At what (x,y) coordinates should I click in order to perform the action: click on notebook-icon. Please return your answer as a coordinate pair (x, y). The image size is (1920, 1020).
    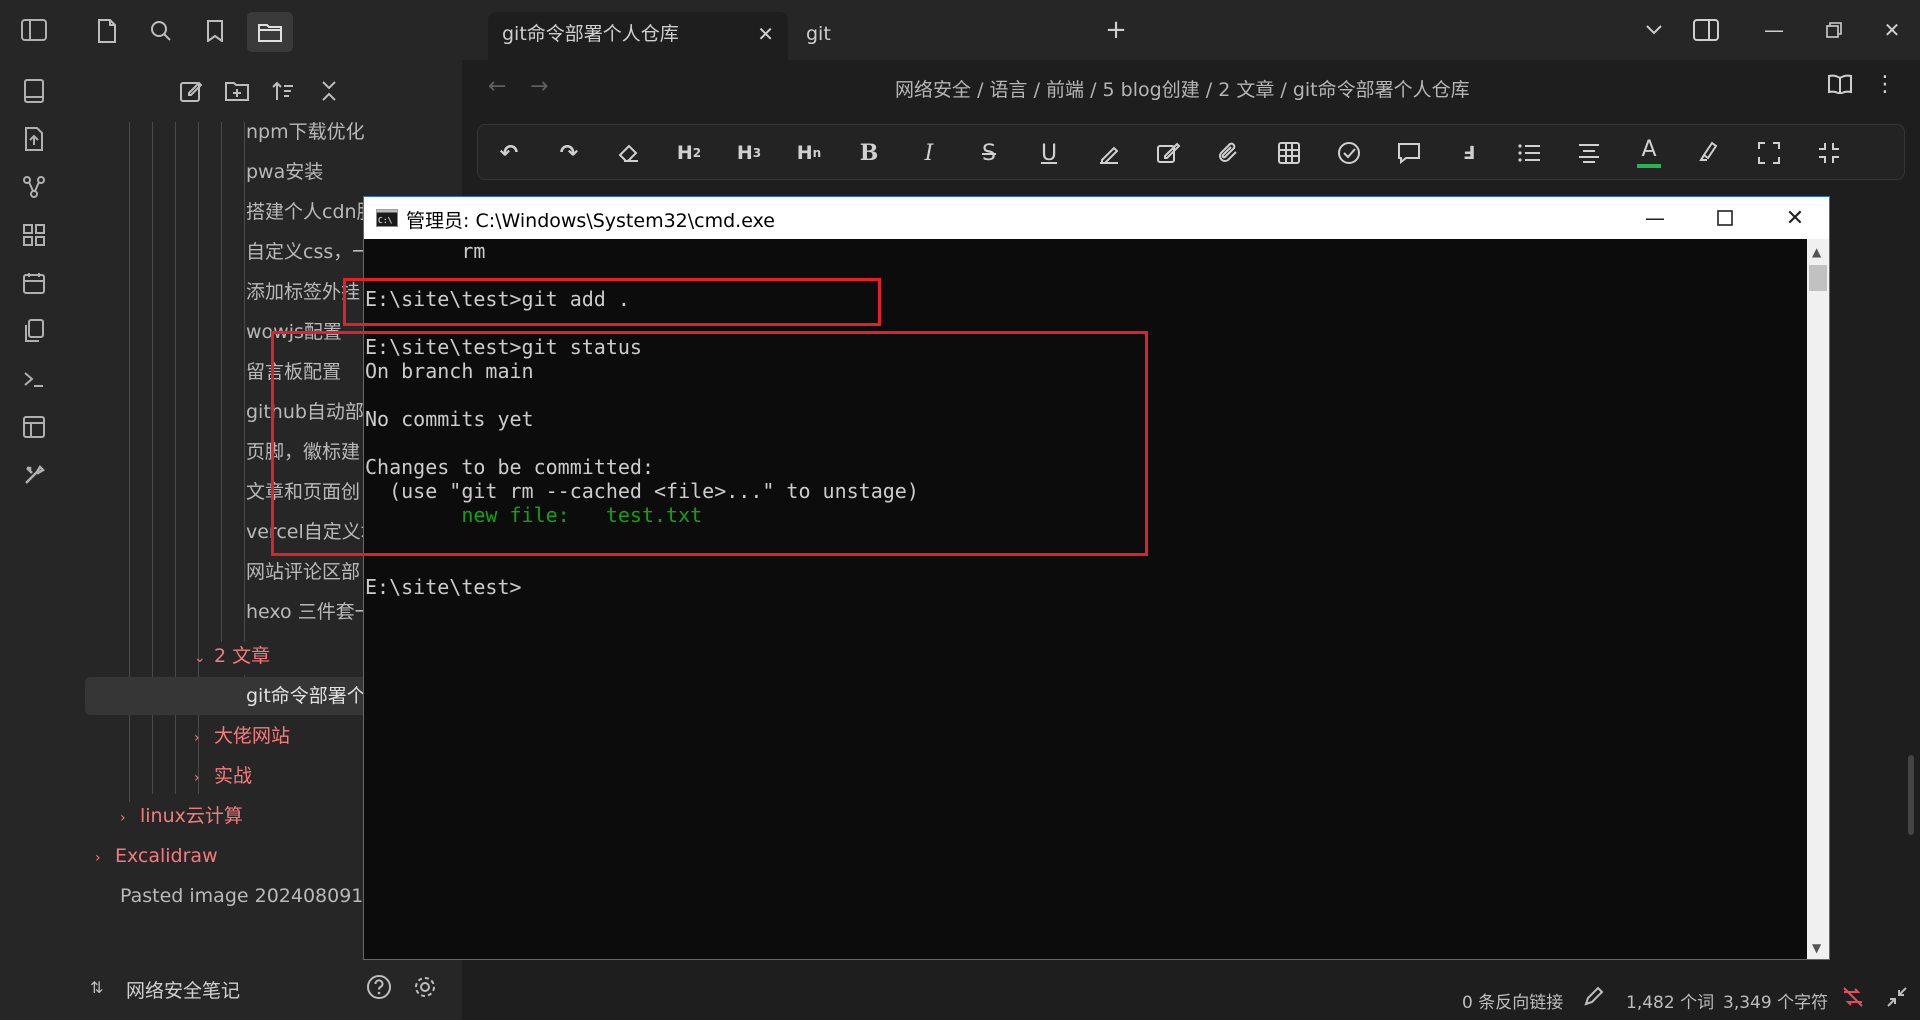
    Looking at the image, I should click on (34, 91).